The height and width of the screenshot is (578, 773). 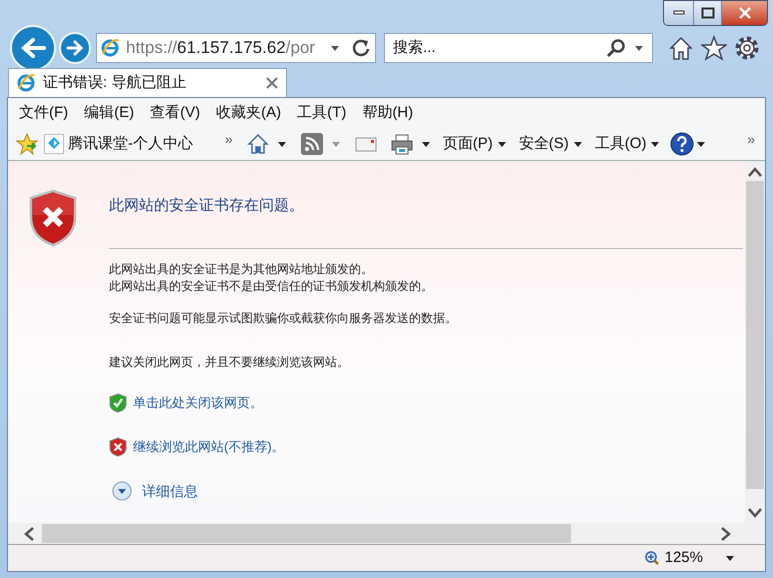 I want to click on command-menu-button: 工具(O), so click(x=627, y=144).